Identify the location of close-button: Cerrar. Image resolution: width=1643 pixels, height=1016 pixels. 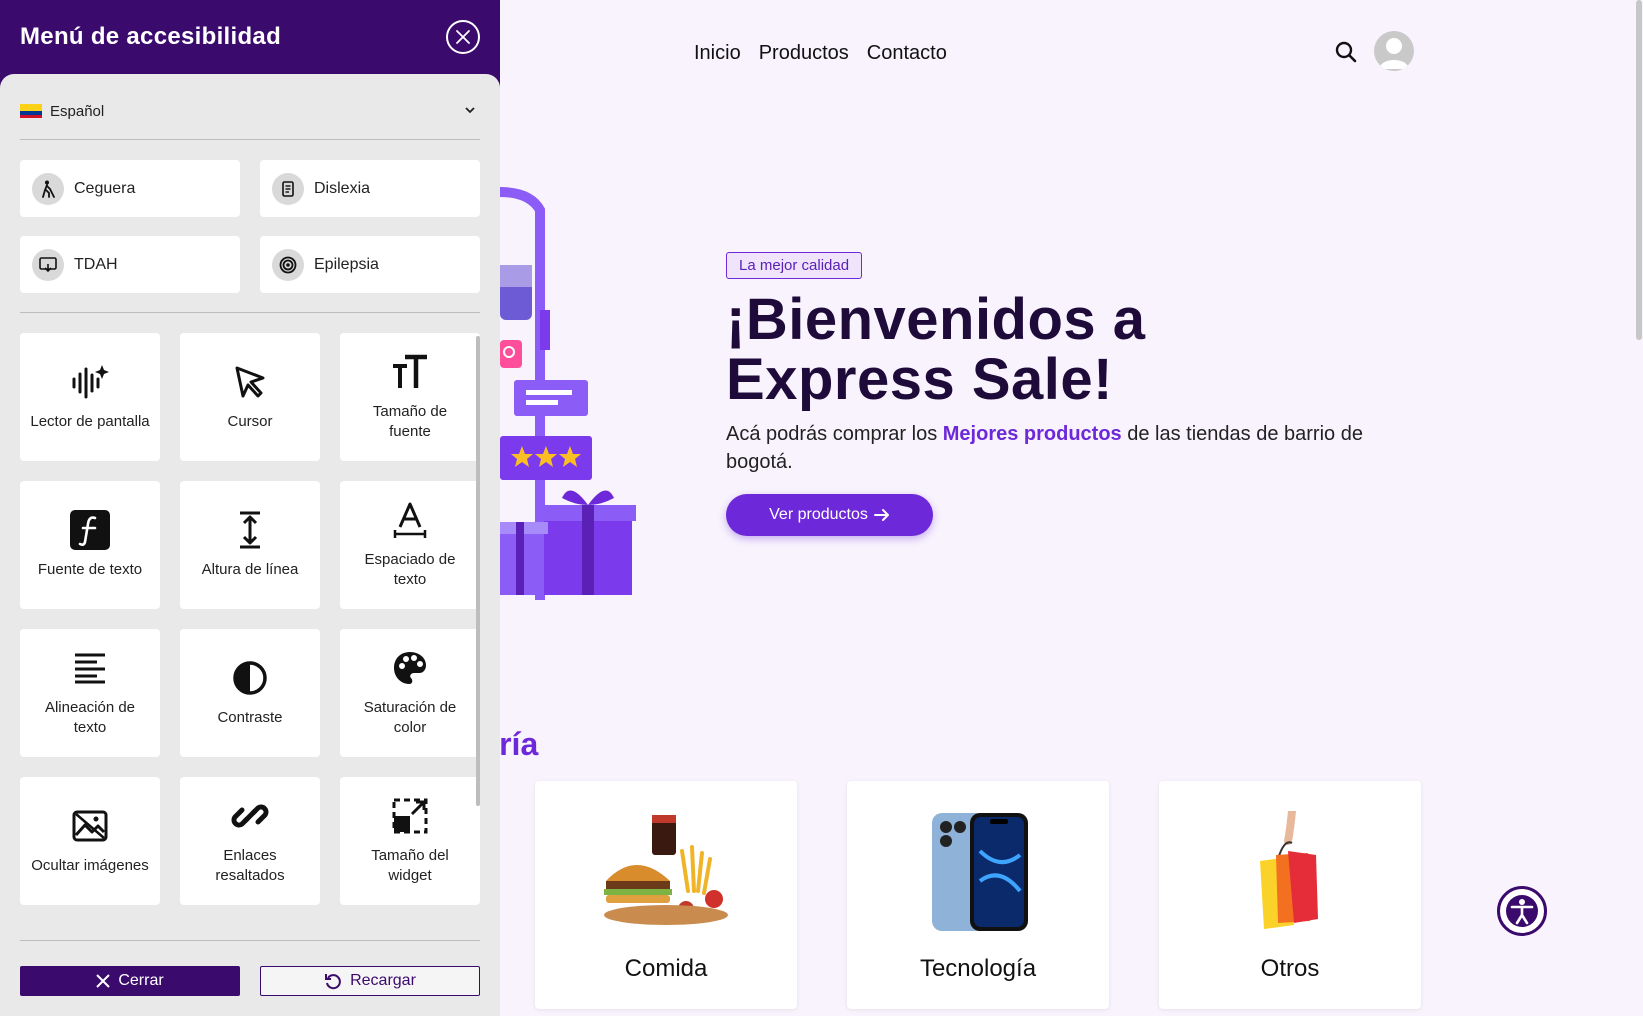
(130, 981).